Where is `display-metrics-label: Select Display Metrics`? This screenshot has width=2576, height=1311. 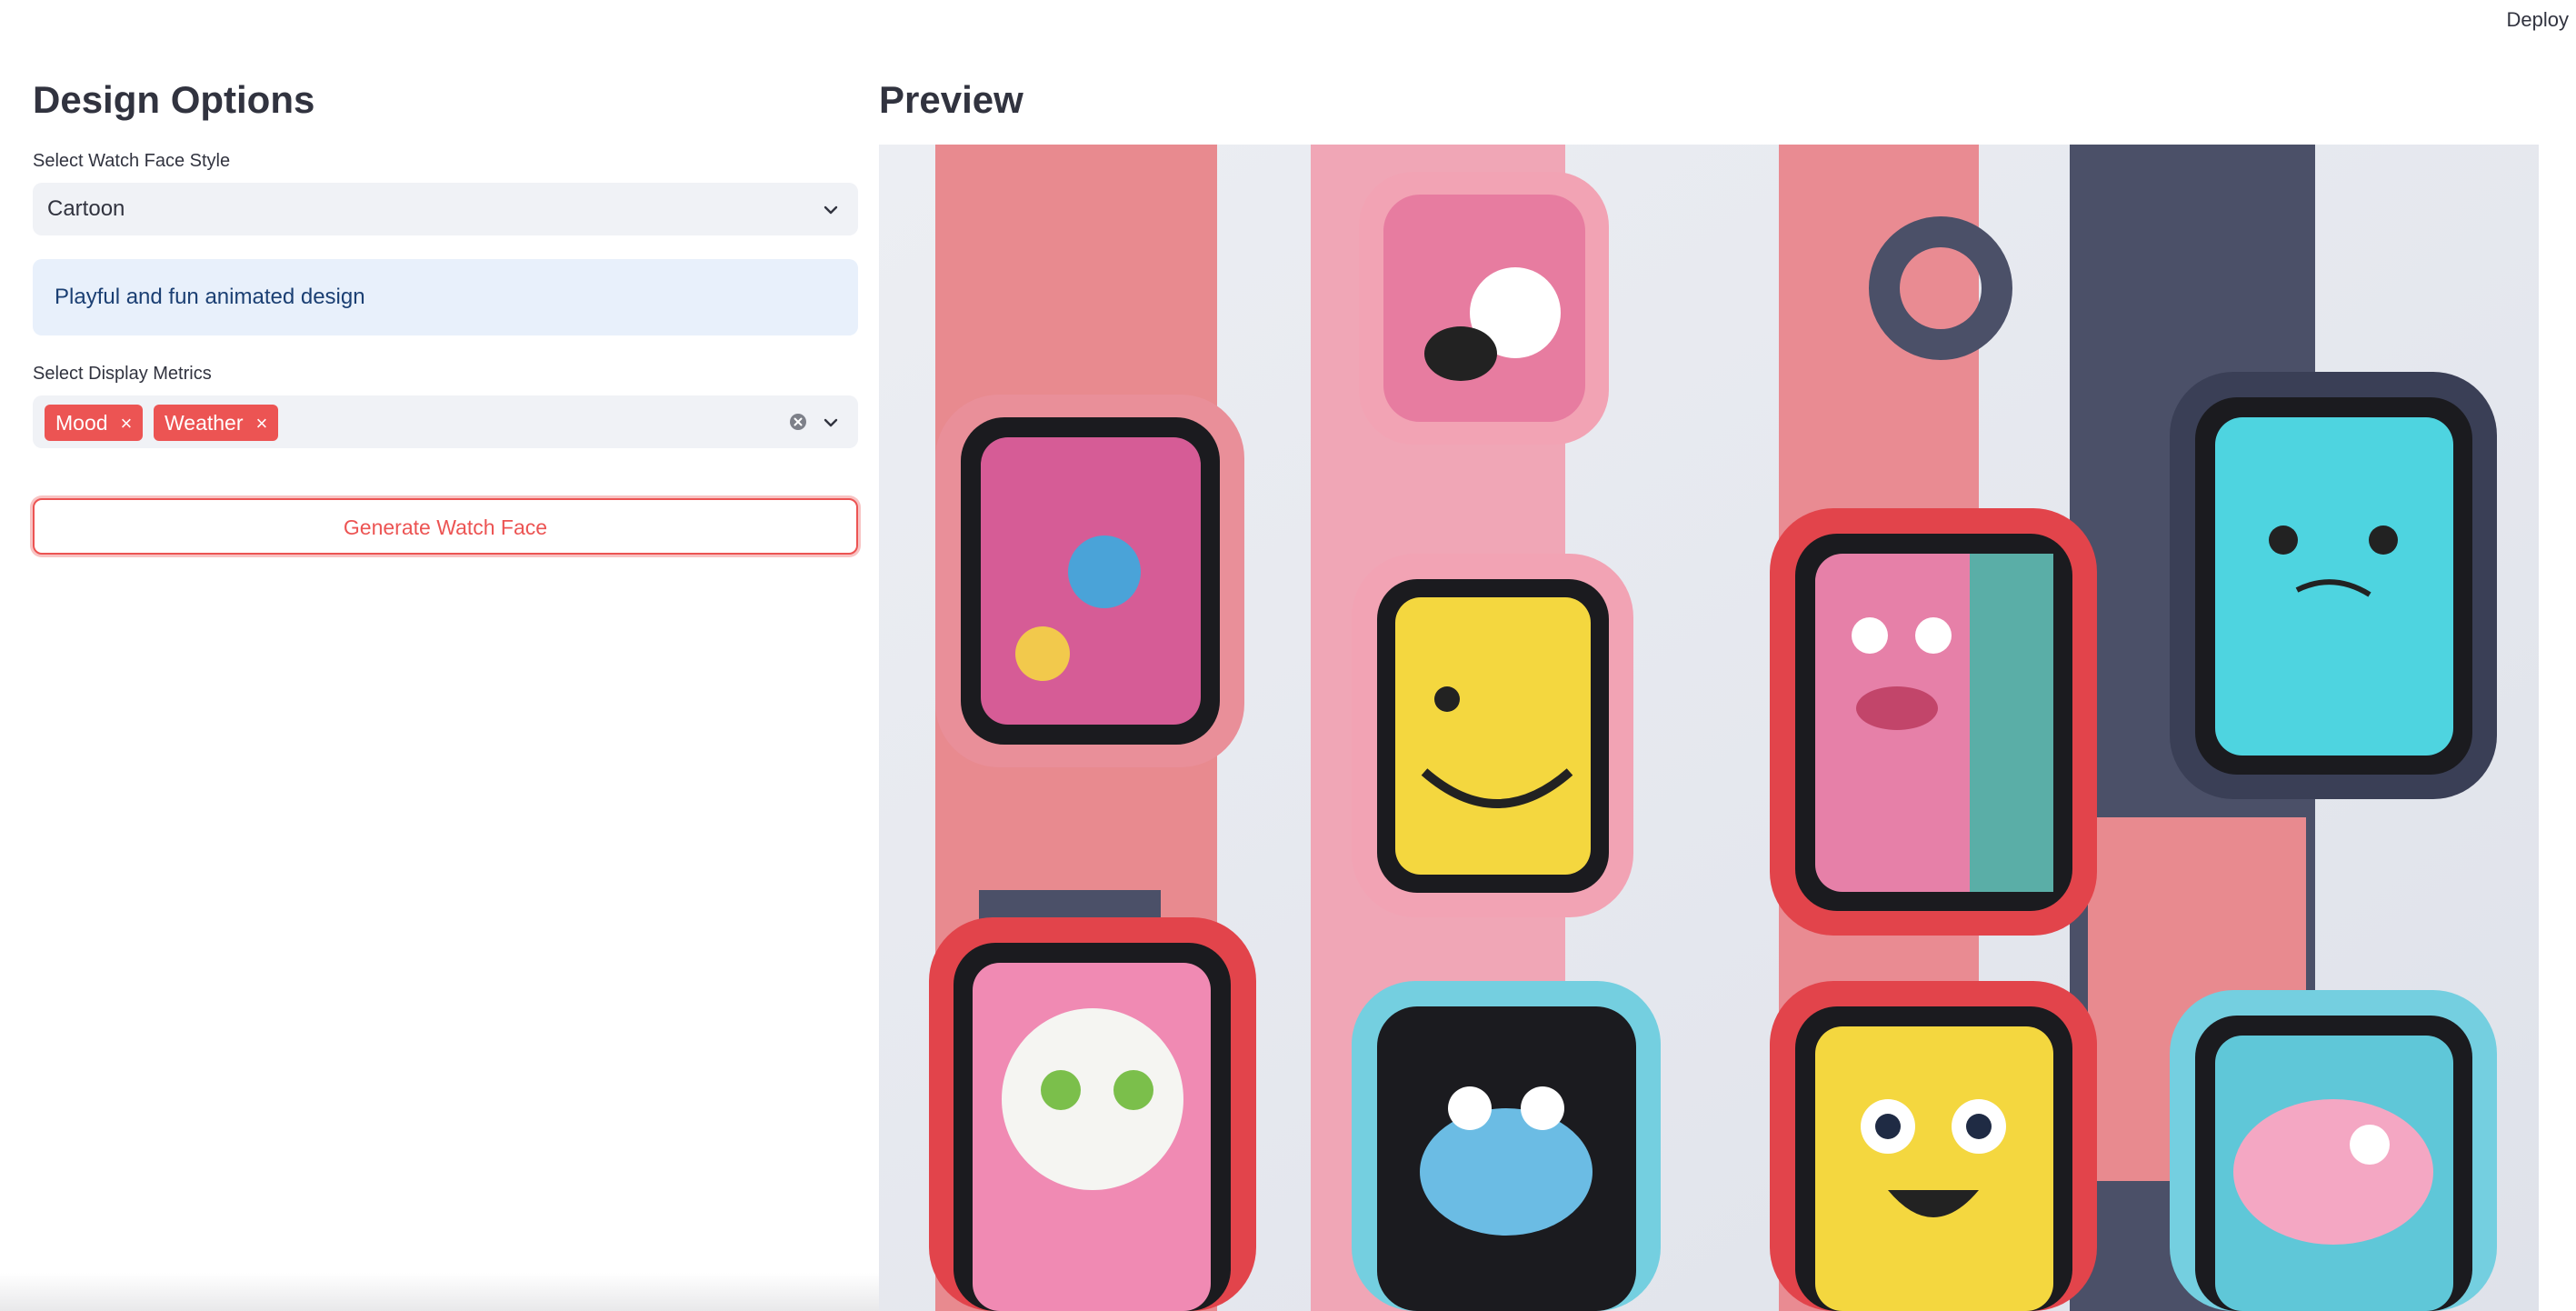 display-metrics-label: Select Display Metrics is located at coordinates (123, 374).